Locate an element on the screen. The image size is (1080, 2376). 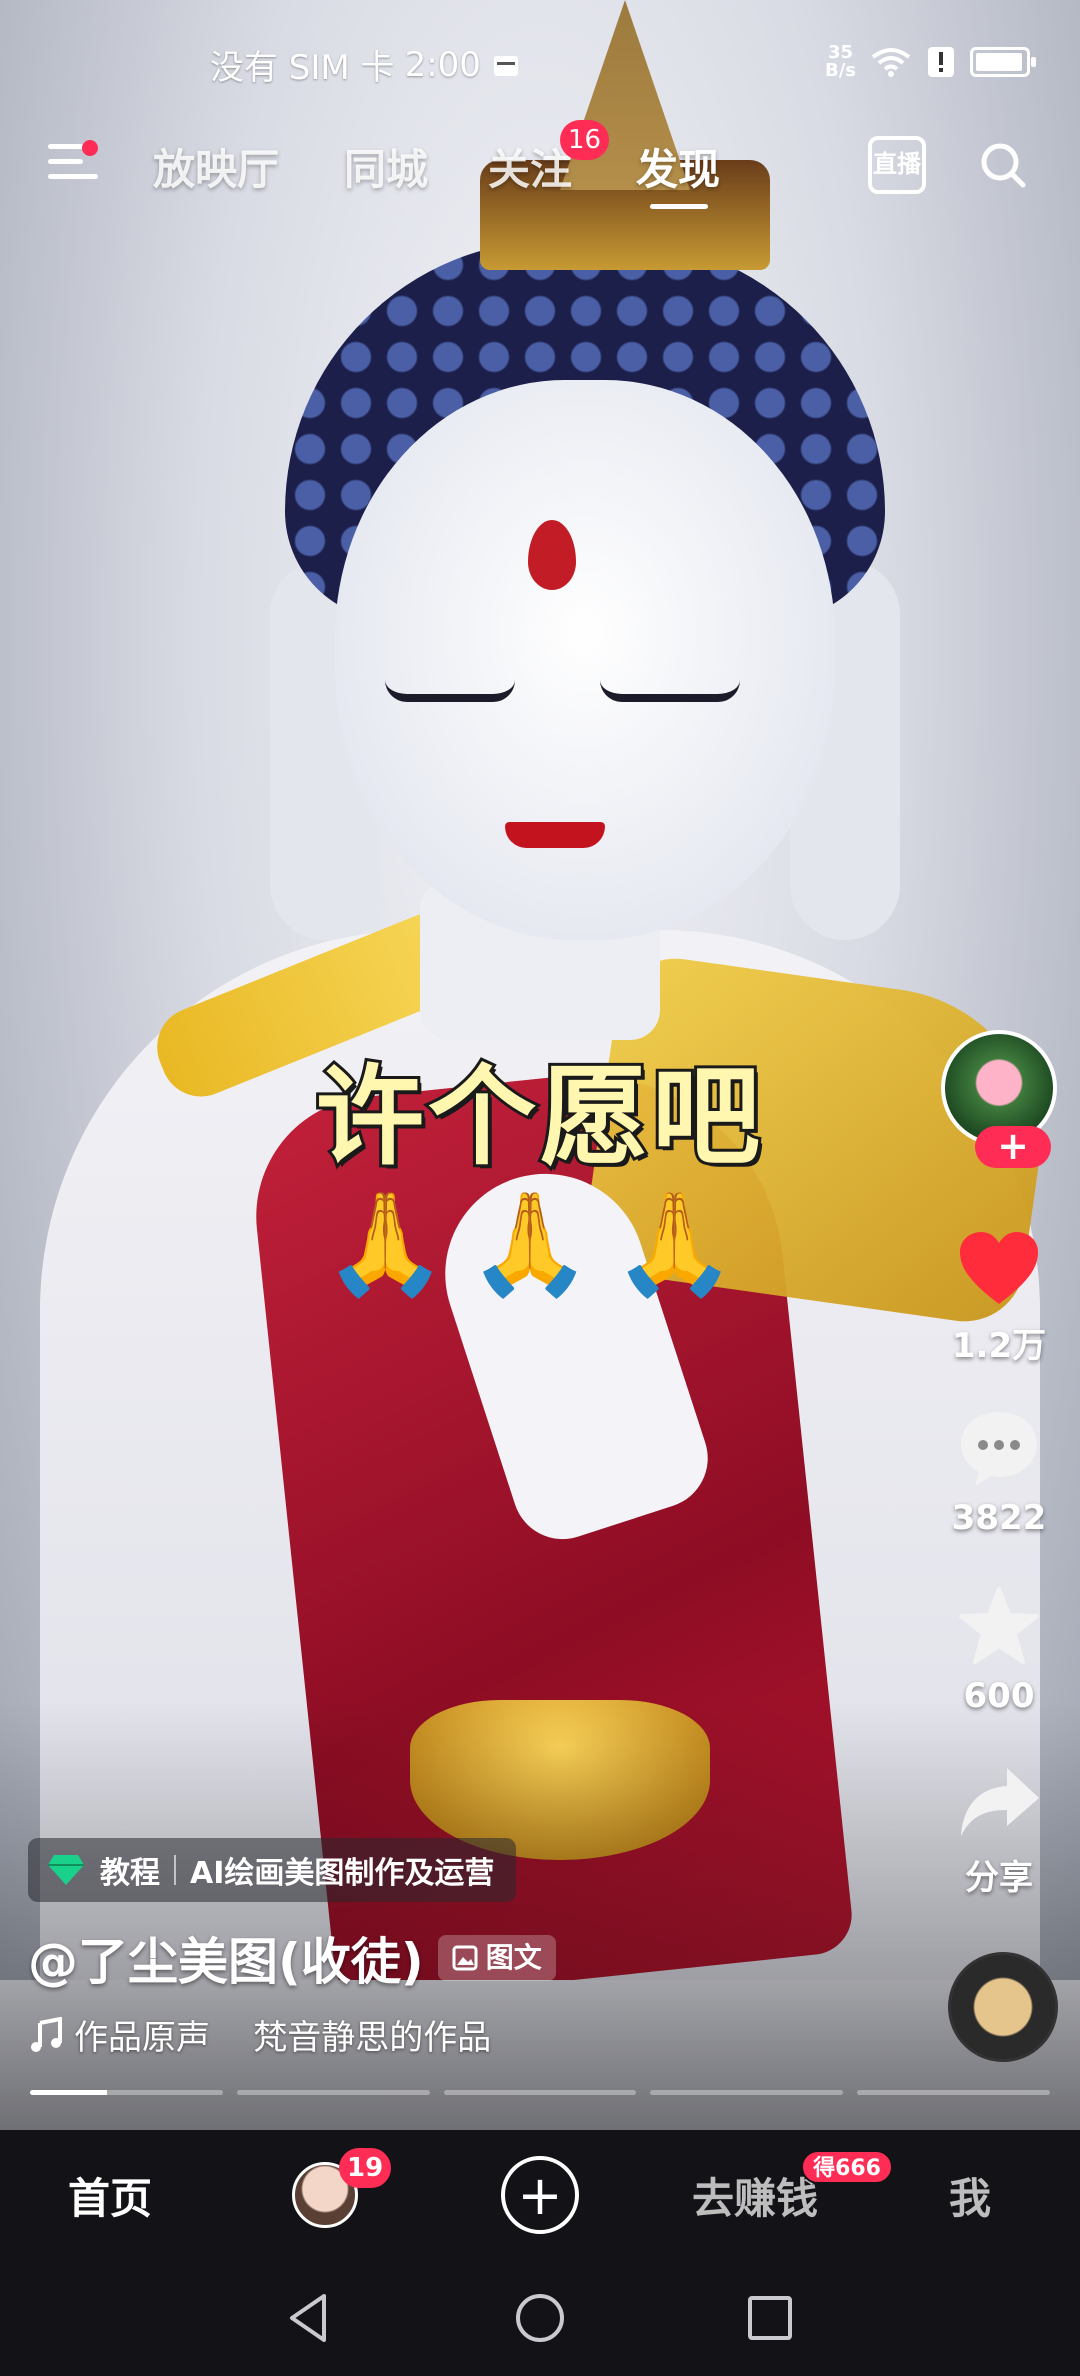
music-disc is located at coordinates (1003, 2007).